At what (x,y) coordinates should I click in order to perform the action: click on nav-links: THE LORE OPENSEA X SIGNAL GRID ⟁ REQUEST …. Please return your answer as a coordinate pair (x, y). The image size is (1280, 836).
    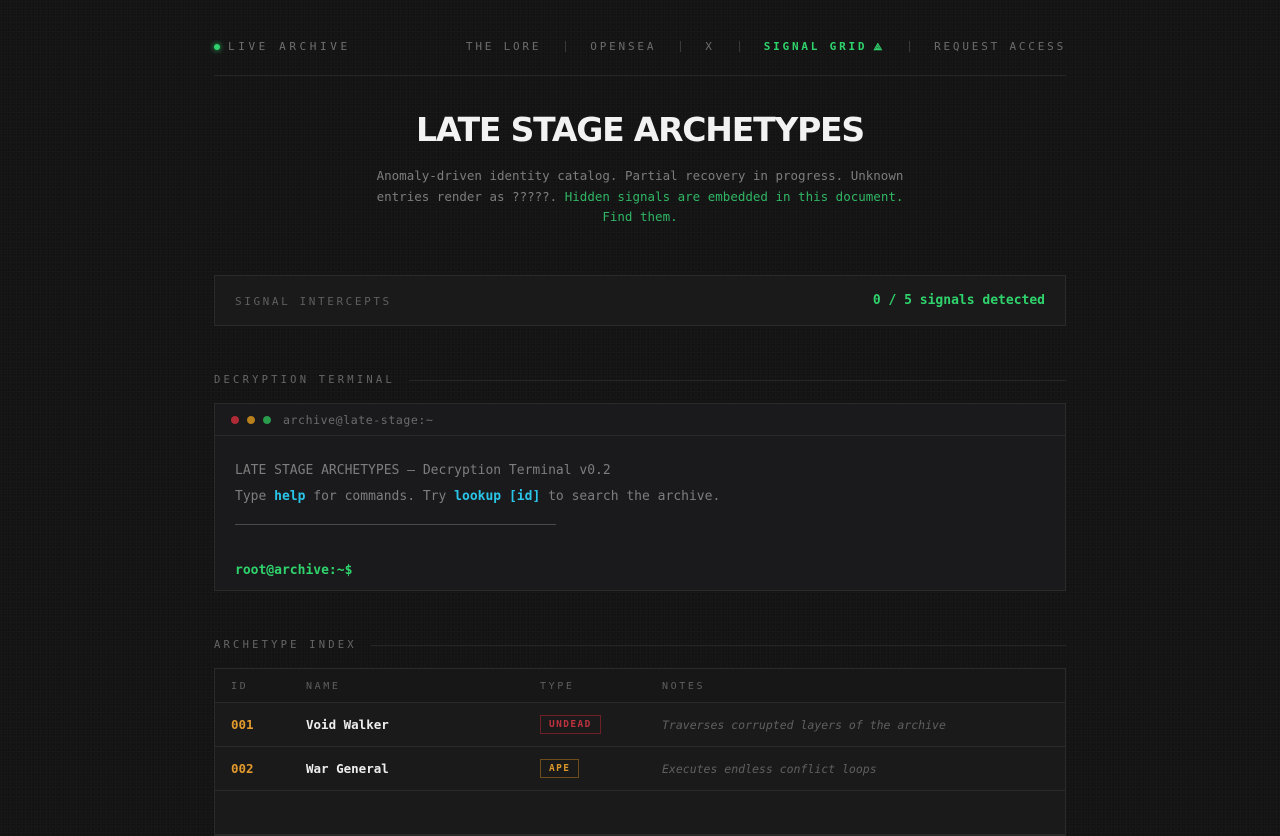
    Looking at the image, I should click on (766, 46).